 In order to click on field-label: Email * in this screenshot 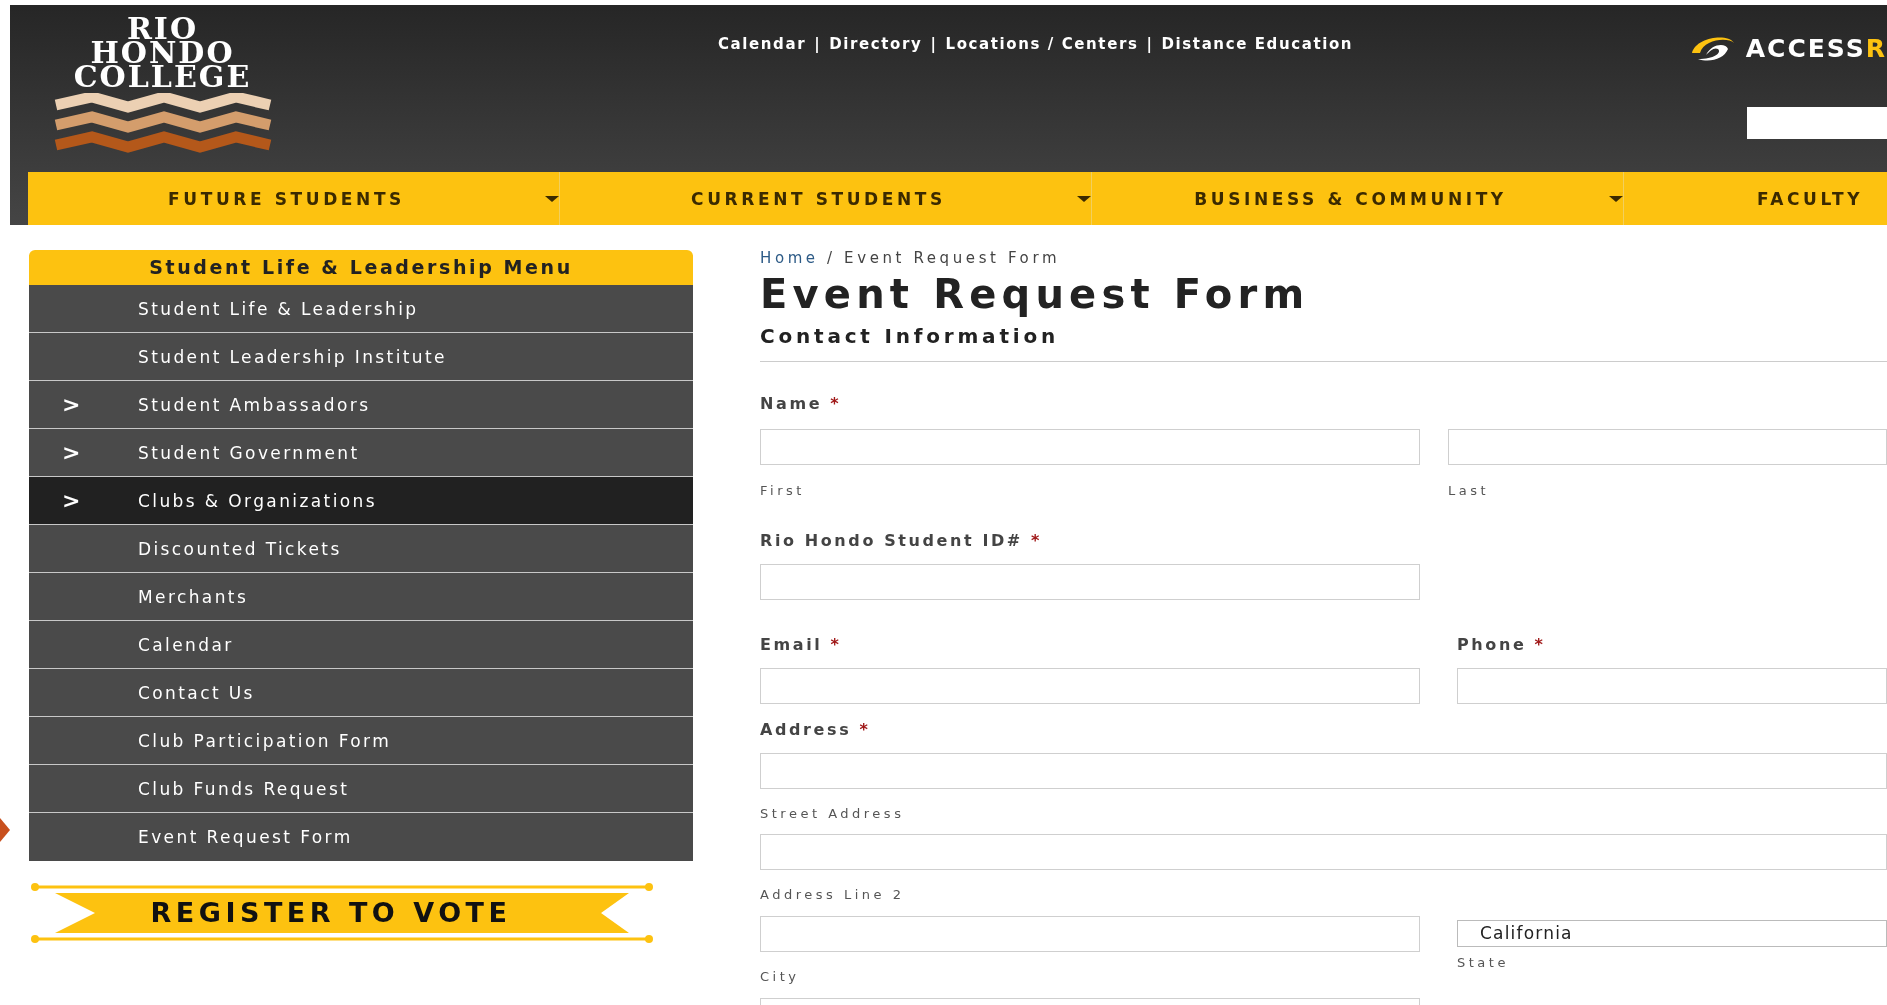, I will do `click(801, 645)`.